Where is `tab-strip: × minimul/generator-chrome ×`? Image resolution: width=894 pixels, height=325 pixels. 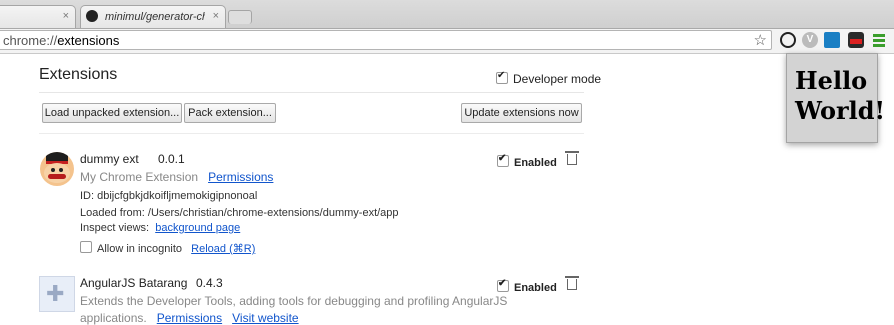 tab-strip: × minimul/generator-chrome × is located at coordinates (447, 14).